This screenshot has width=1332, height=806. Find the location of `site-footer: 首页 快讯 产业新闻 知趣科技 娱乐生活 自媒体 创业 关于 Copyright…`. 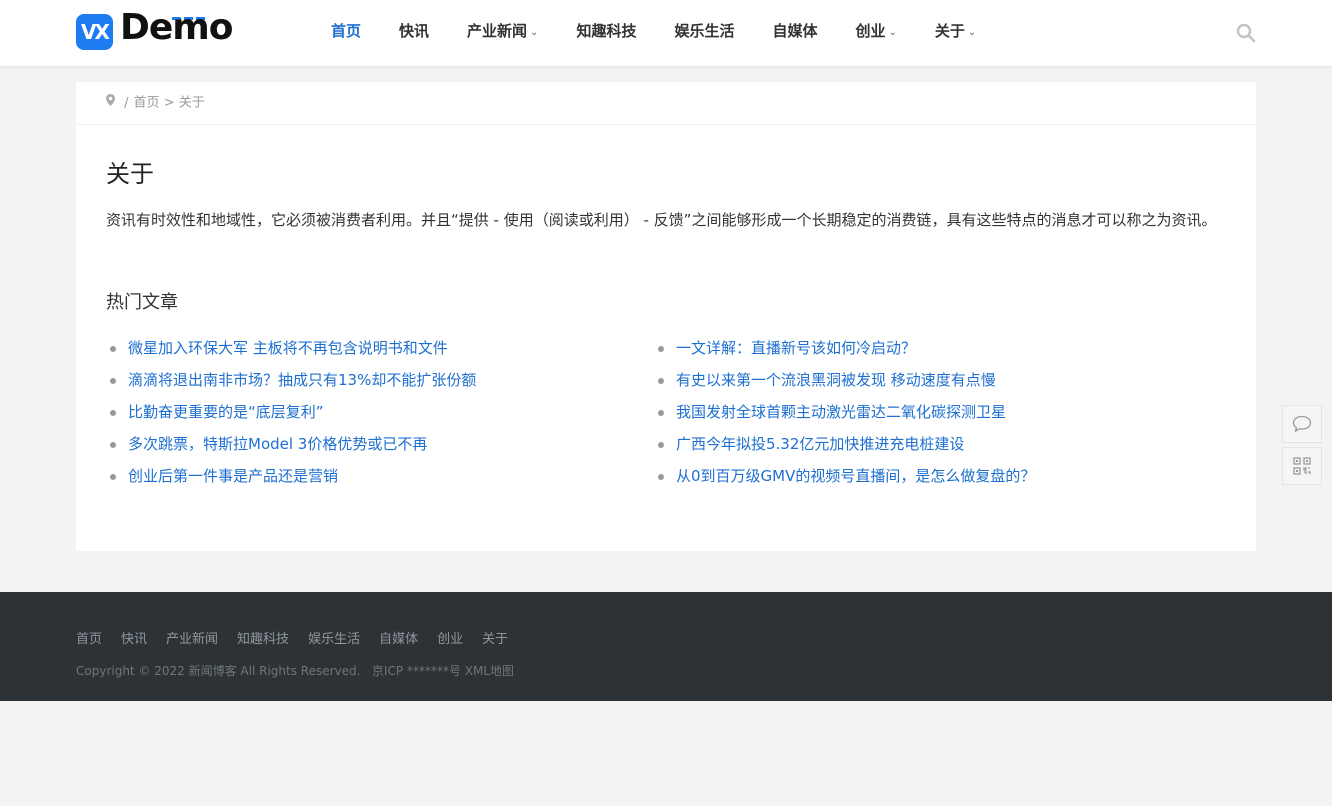

site-footer: 首页 快讯 产业新闻 知趣科技 娱乐生活 自媒体 创业 关于 Copyright… is located at coordinates (666, 646).